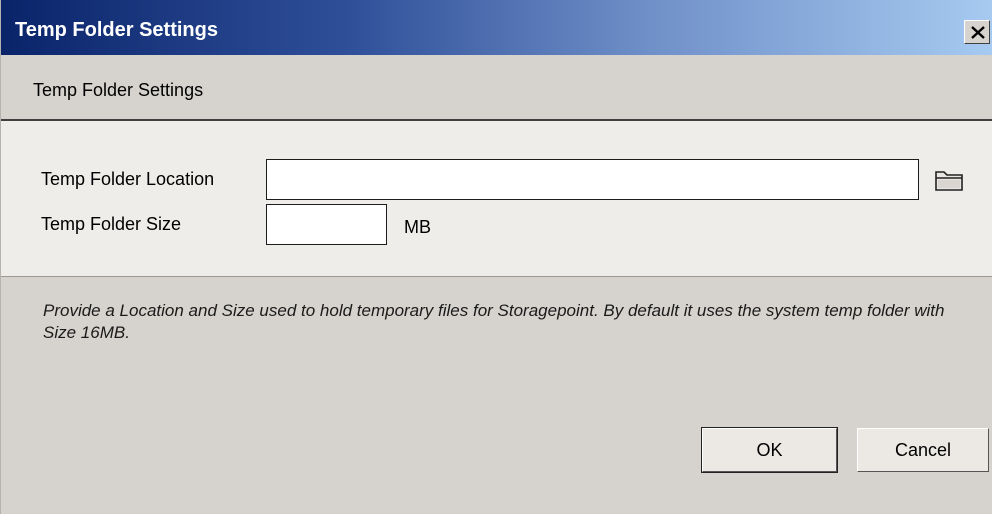 This screenshot has width=992, height=514. I want to click on window-title: Temp Folder Settings, so click(116, 30).